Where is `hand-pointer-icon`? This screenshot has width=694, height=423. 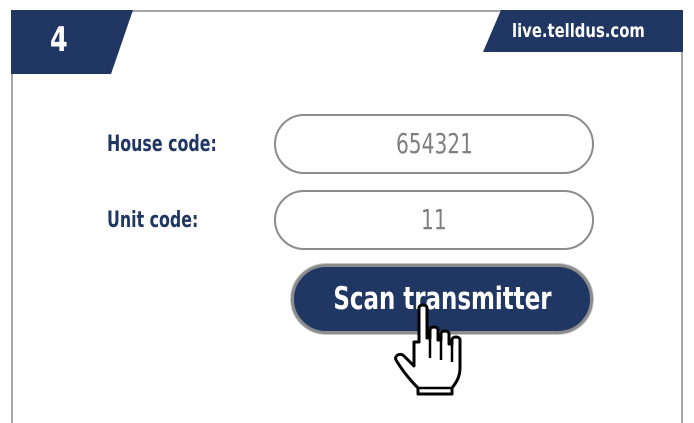 hand-pointer-icon is located at coordinates (428, 349).